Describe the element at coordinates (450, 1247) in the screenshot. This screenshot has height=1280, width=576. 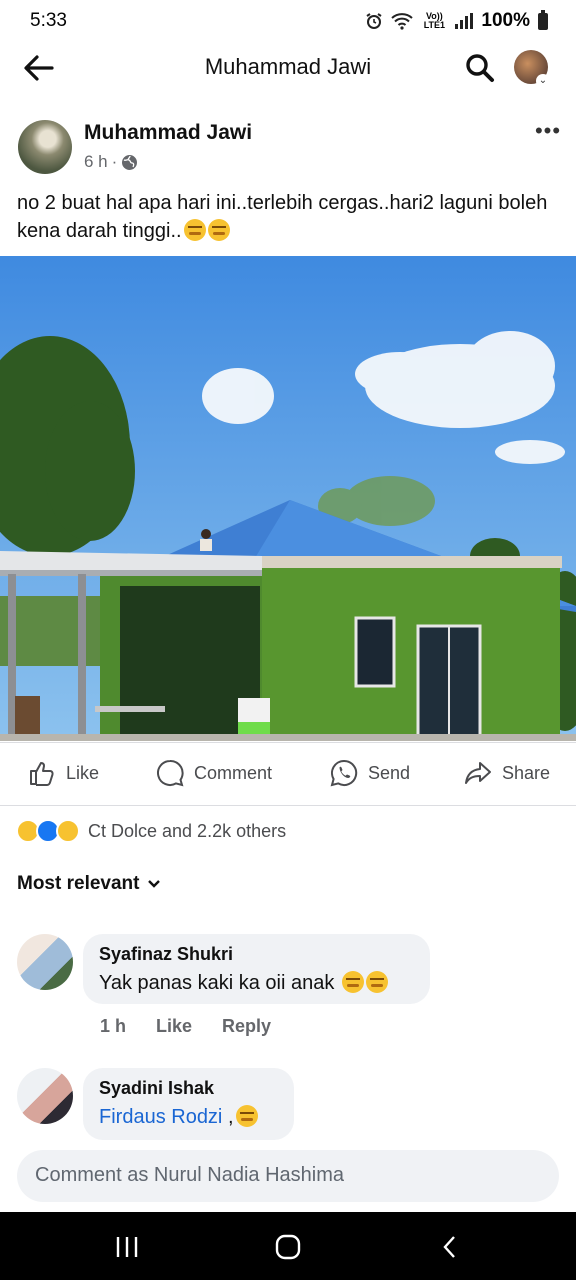
I see `back-icon` at that location.